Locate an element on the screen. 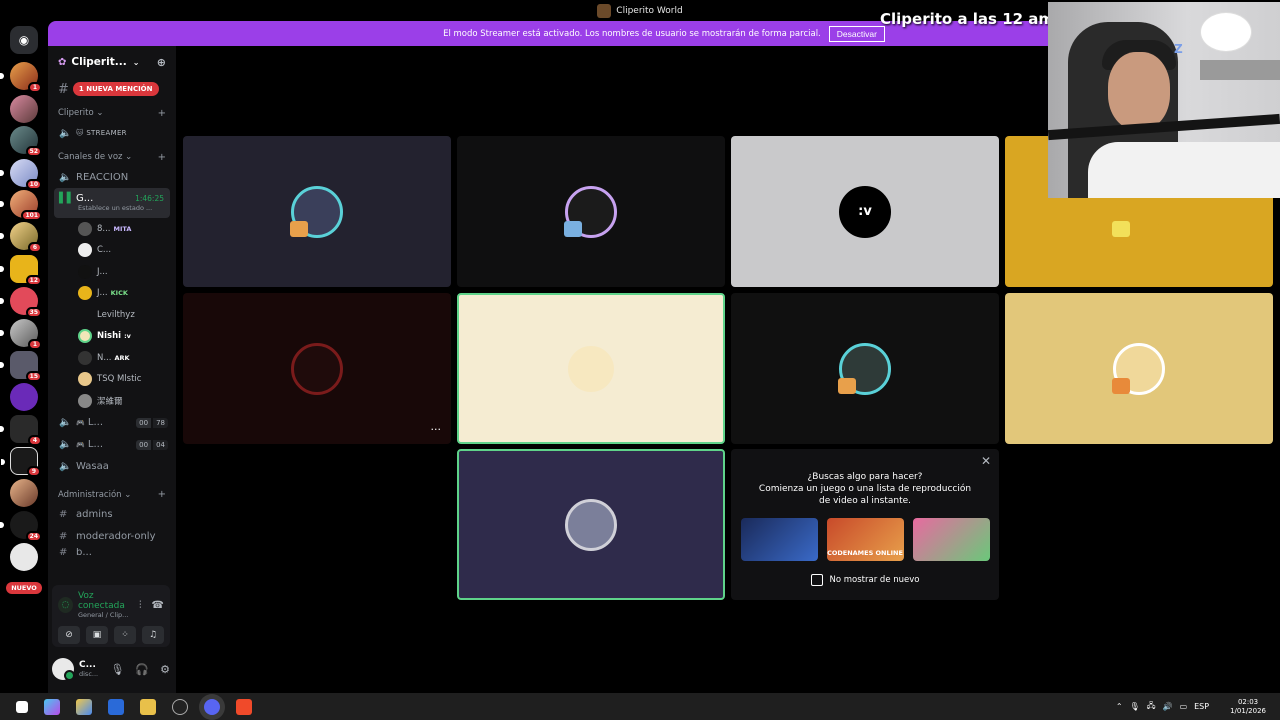 This screenshot has height=720, width=1280. server-icon-7: 12 is located at coordinates (21, 270).